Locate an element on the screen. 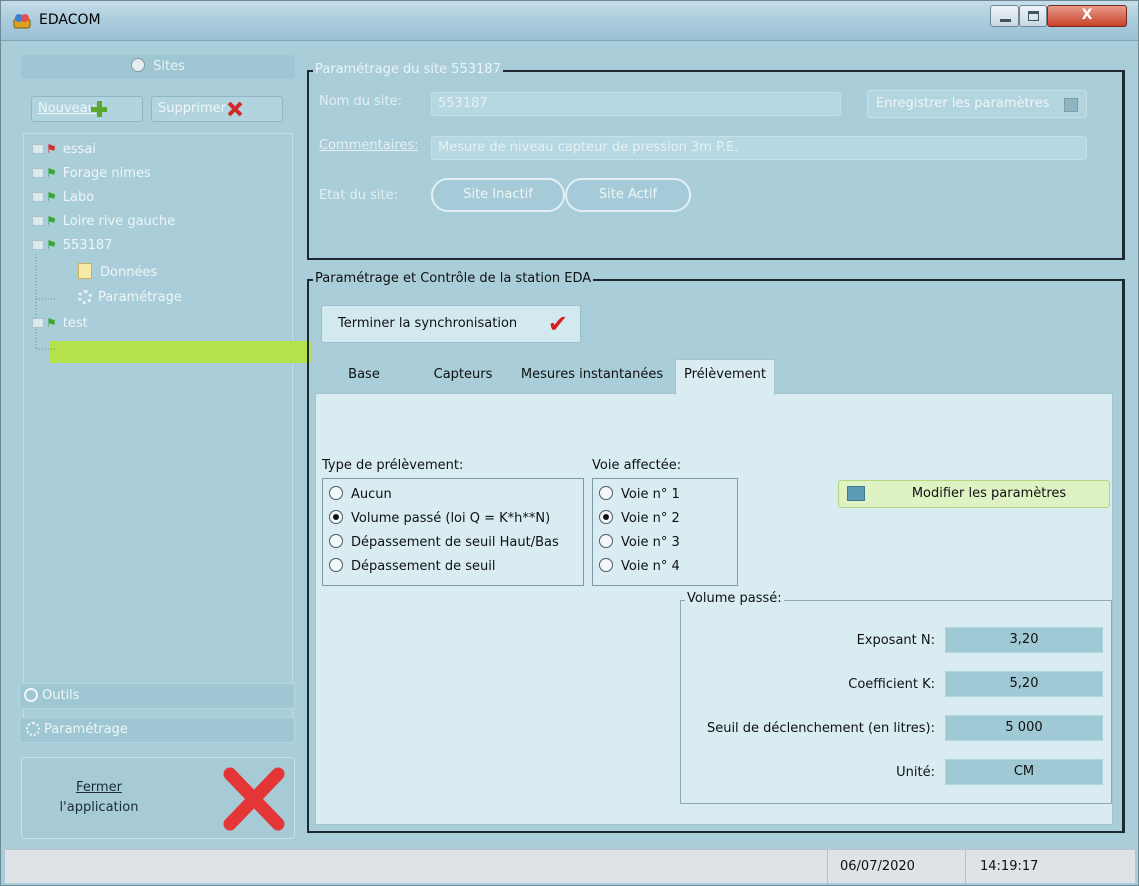  big-red-x-icon is located at coordinates (254, 799).